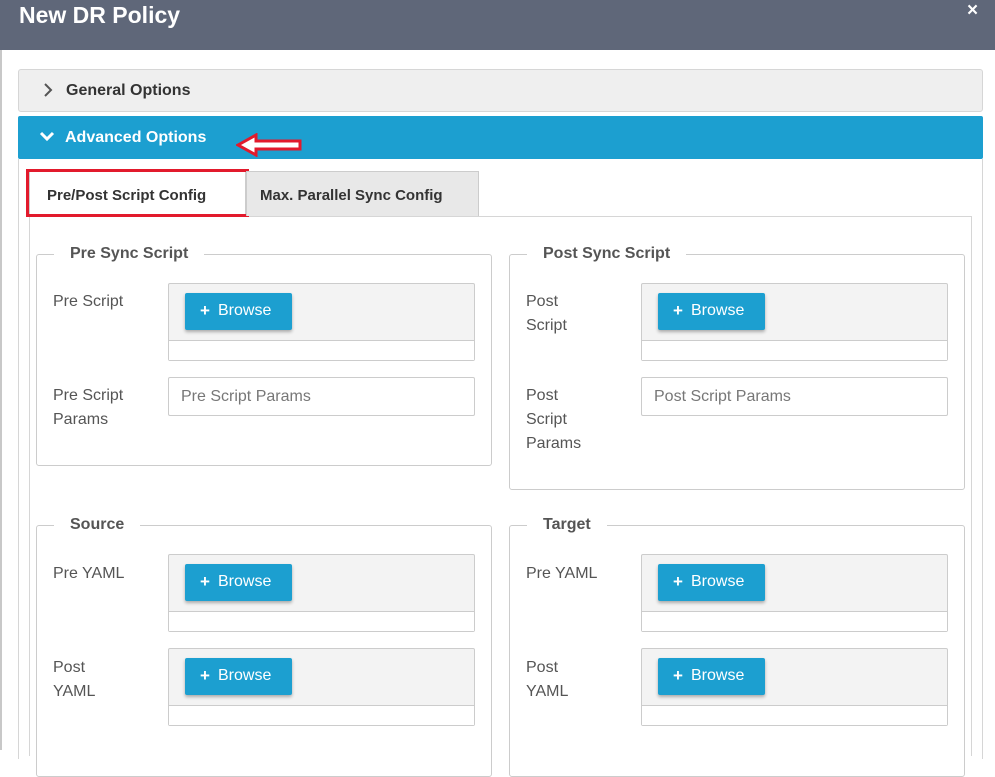 The width and height of the screenshot is (995, 777). What do you see at coordinates (129, 253) in the screenshot?
I see `group-legend: Pre Sync Script` at bounding box center [129, 253].